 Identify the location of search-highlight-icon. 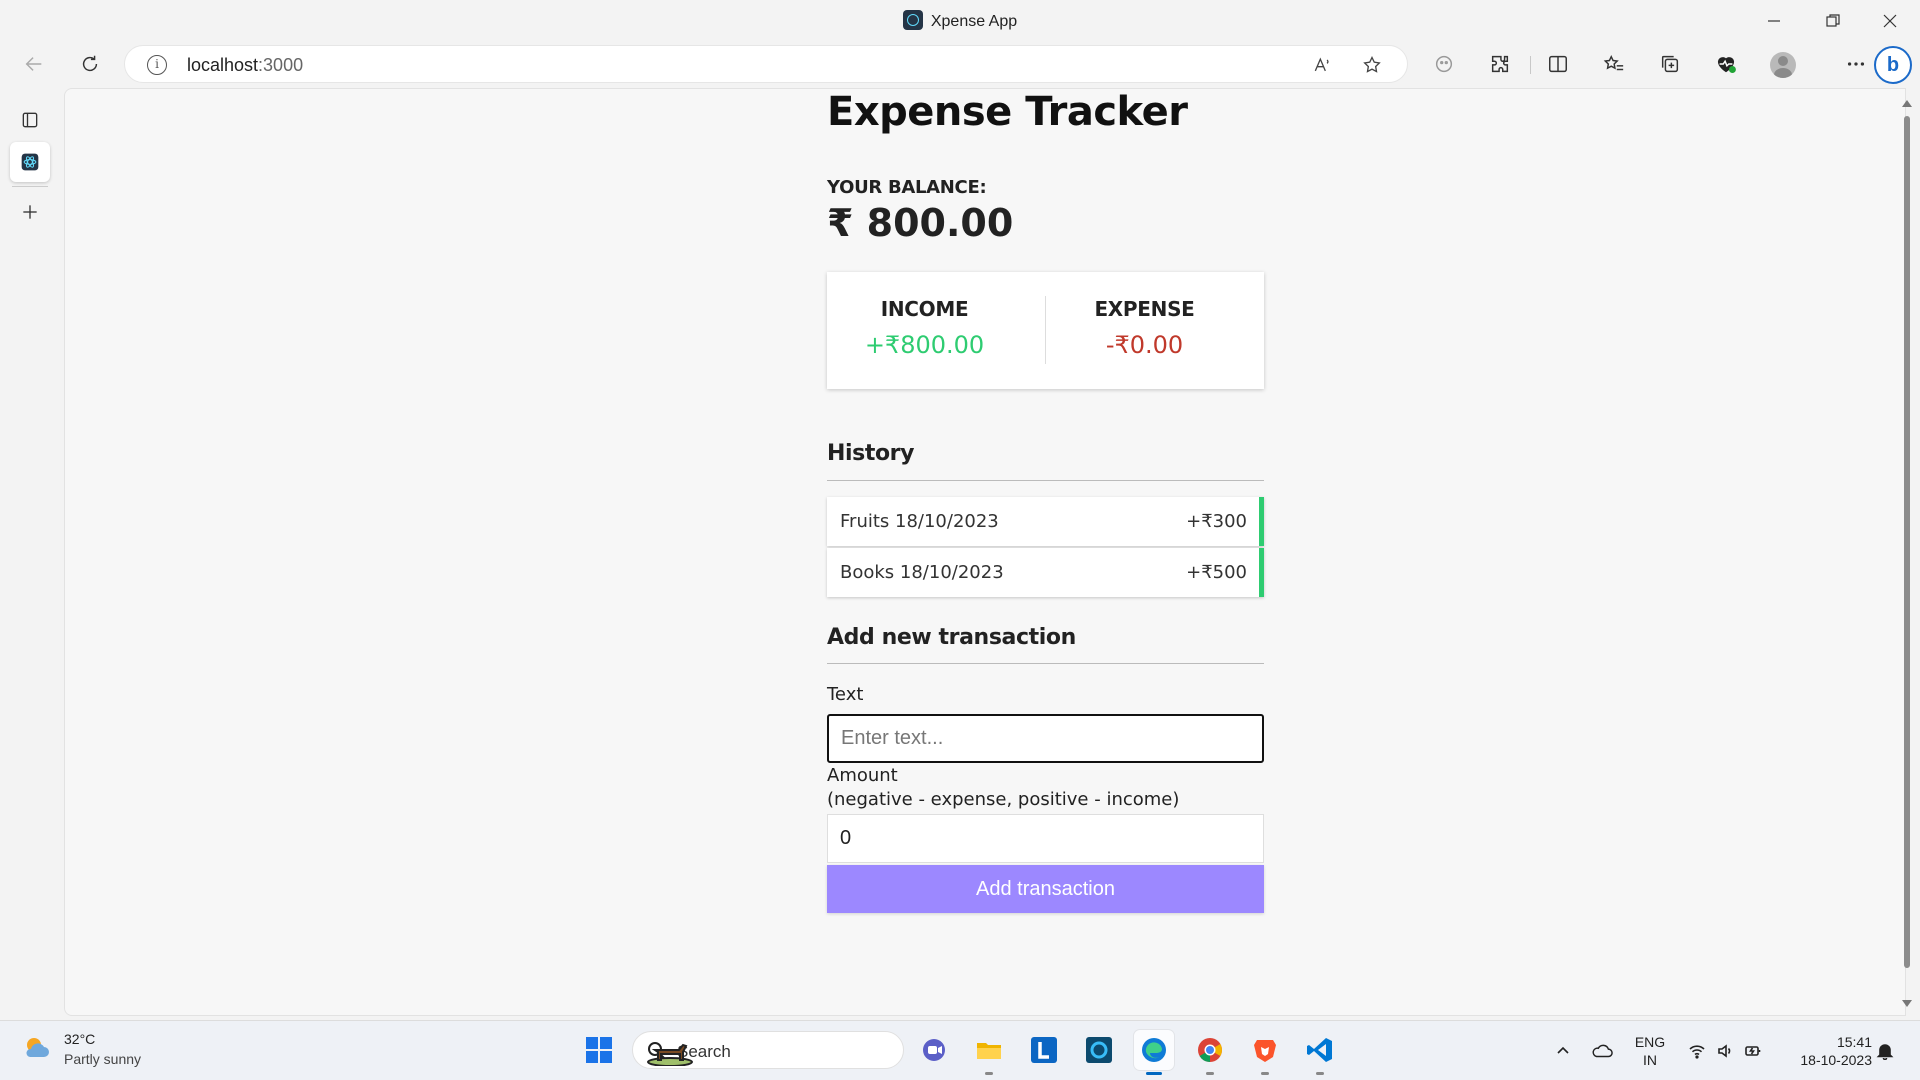
(670, 1054).